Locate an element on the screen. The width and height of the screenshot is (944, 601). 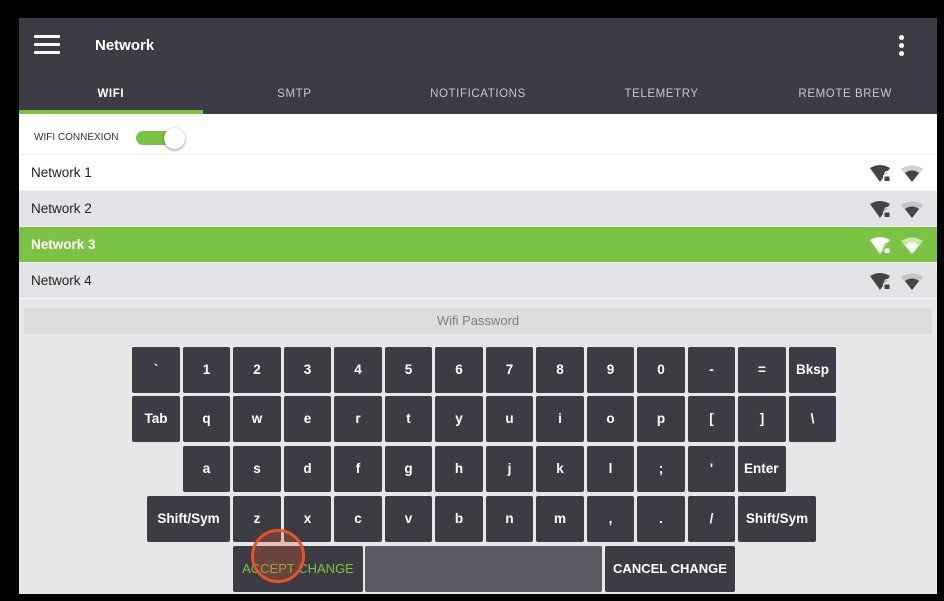
network-name: Network 1 is located at coordinates (61, 172).